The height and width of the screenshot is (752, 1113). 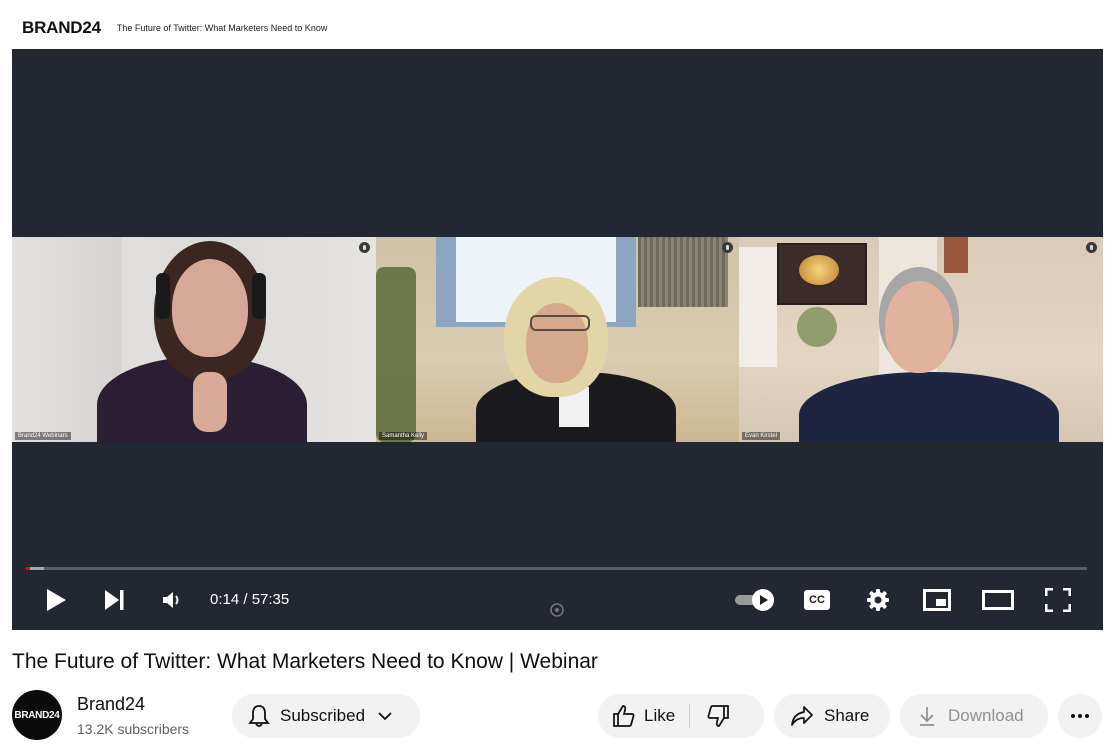 I want to click on thumbs-down-icon, so click(x=718, y=716).